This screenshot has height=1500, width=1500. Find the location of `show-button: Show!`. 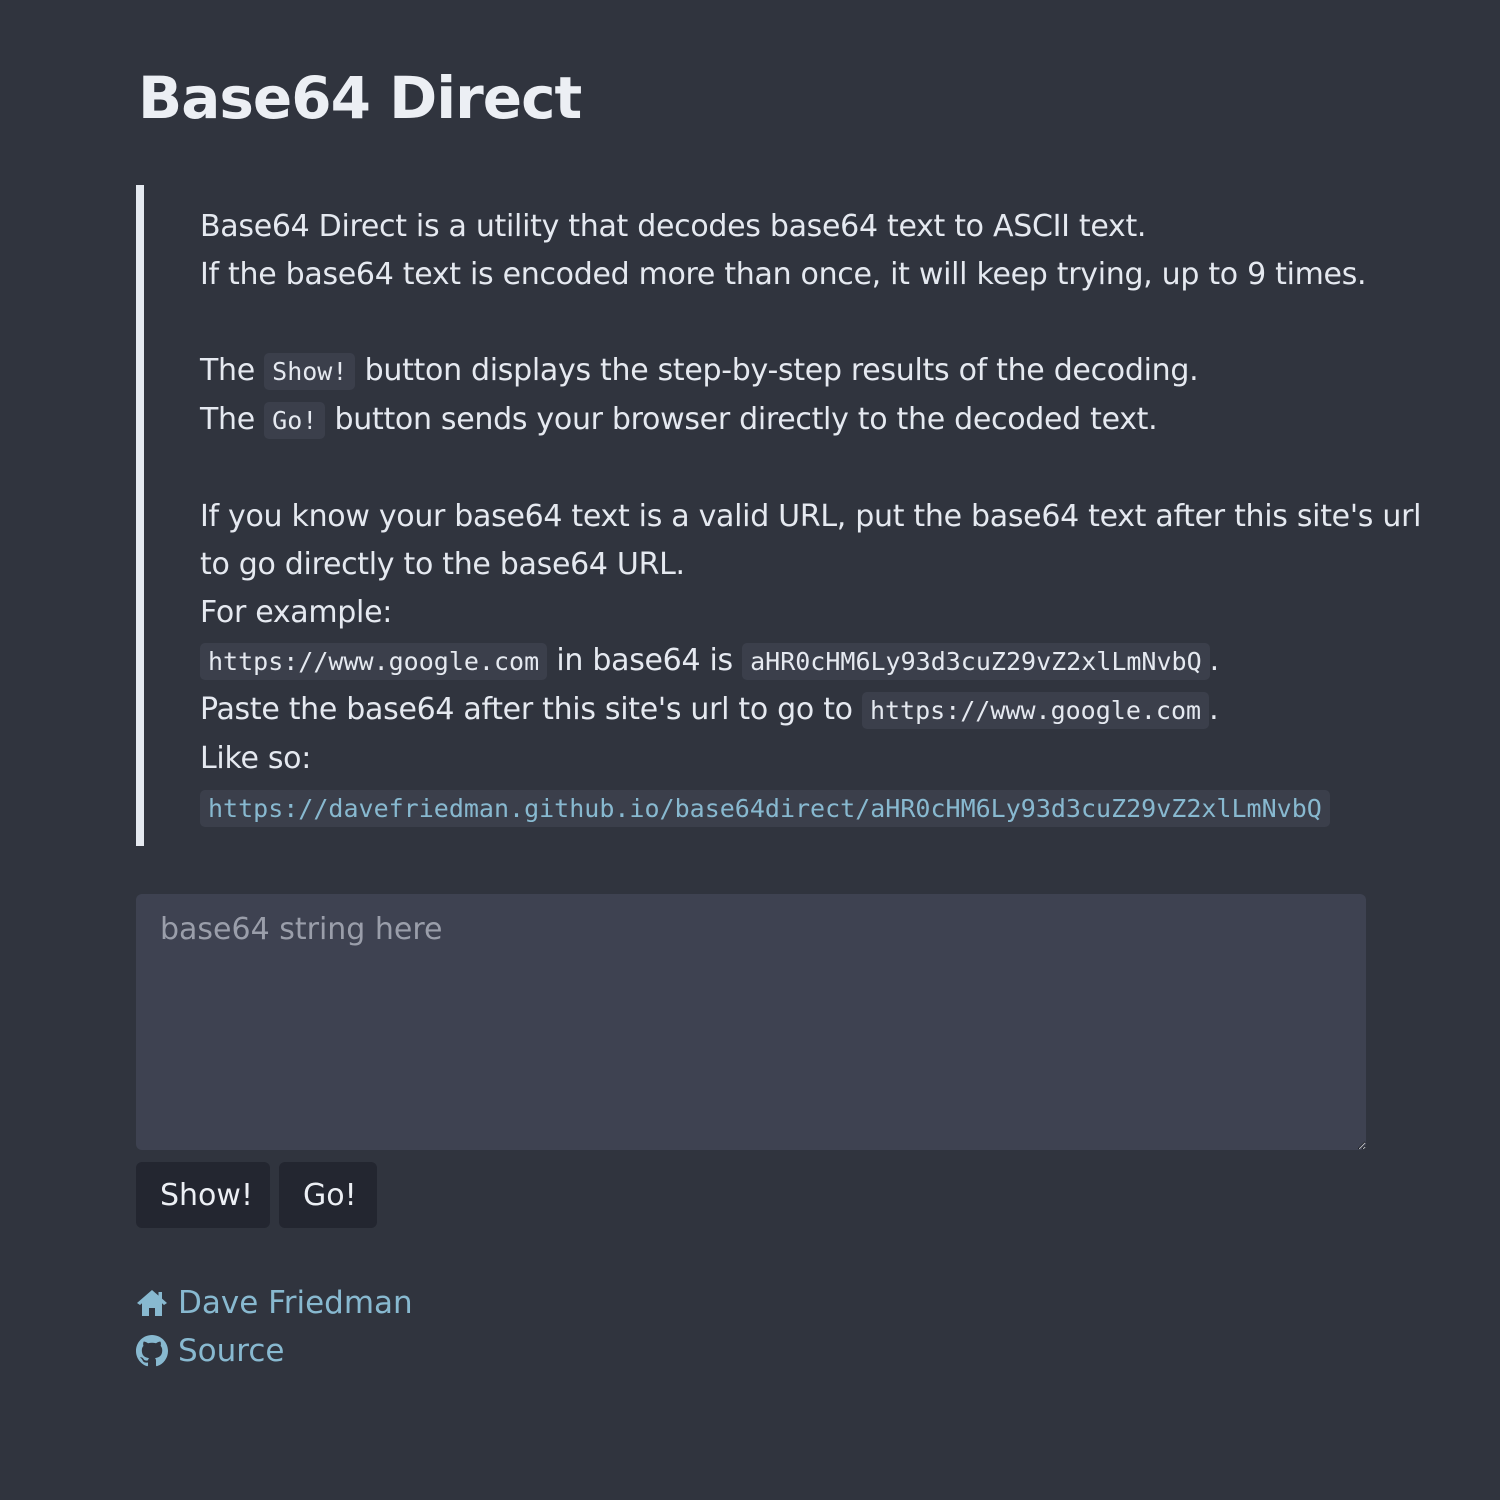

show-button: Show! is located at coordinates (203, 1195).